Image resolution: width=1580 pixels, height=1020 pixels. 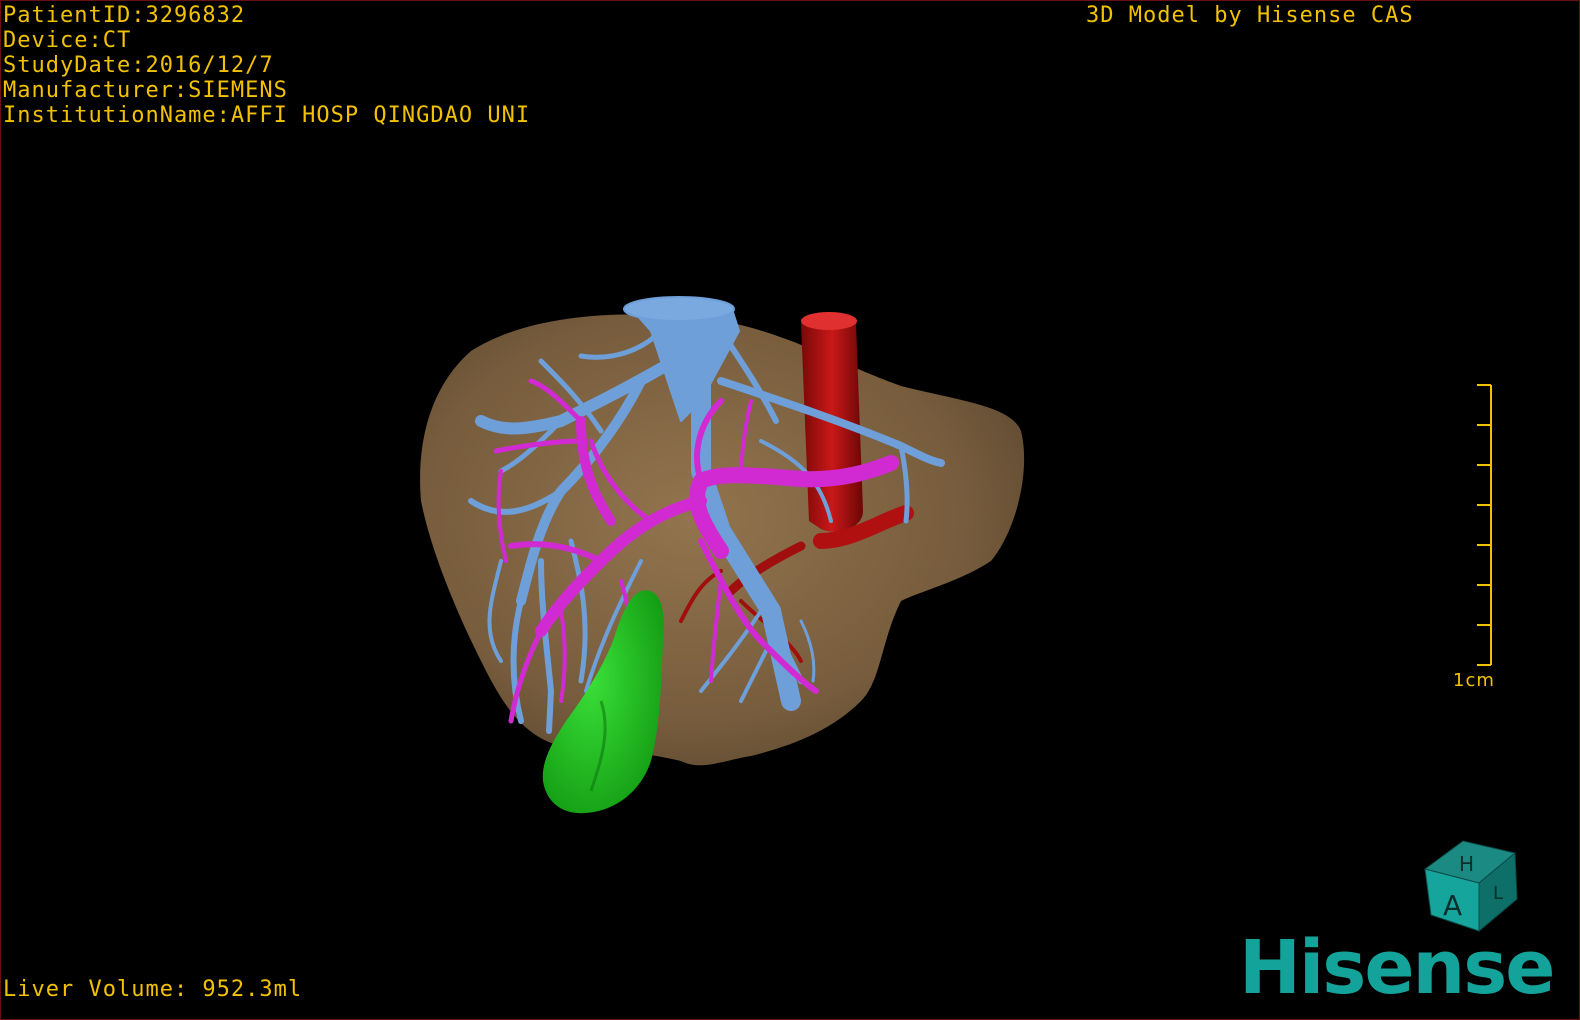 What do you see at coordinates (138, 65) in the screenshot?
I see `study-date-text: StudyDate:2016/12/7` at bounding box center [138, 65].